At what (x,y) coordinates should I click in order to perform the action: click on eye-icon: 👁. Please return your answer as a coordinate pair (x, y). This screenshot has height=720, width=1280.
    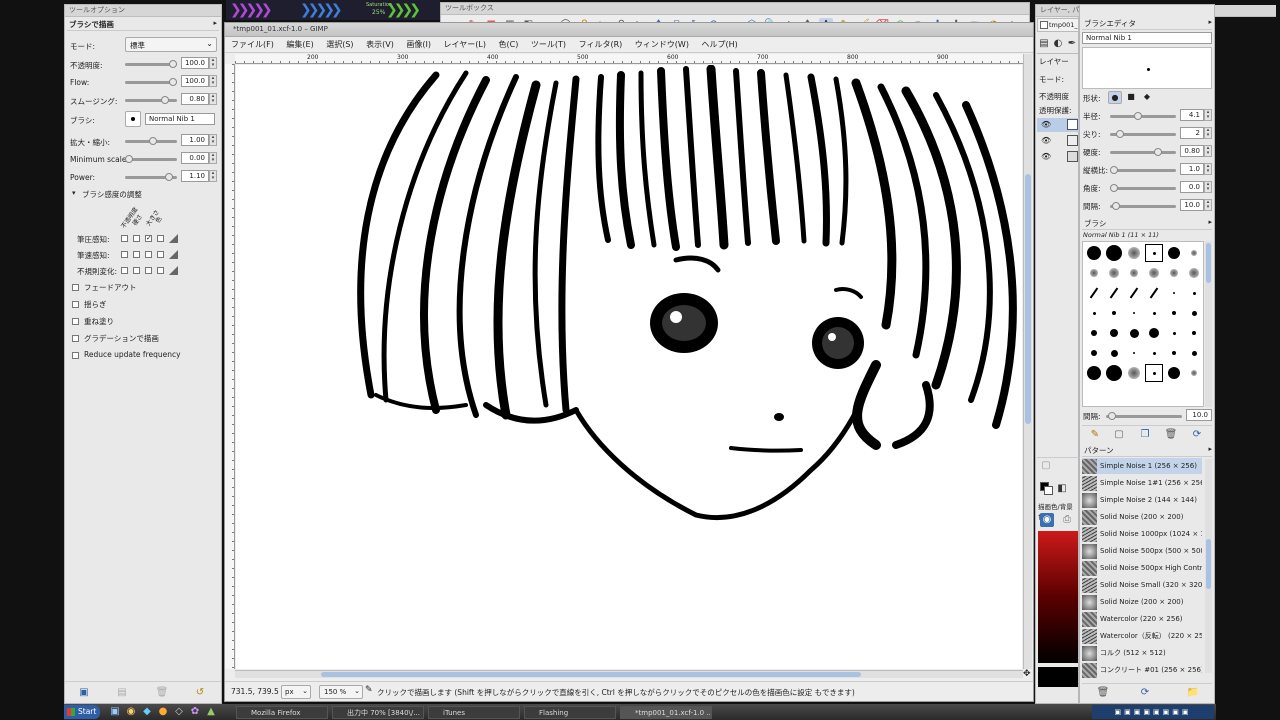
    Looking at the image, I should click on (1046, 156).